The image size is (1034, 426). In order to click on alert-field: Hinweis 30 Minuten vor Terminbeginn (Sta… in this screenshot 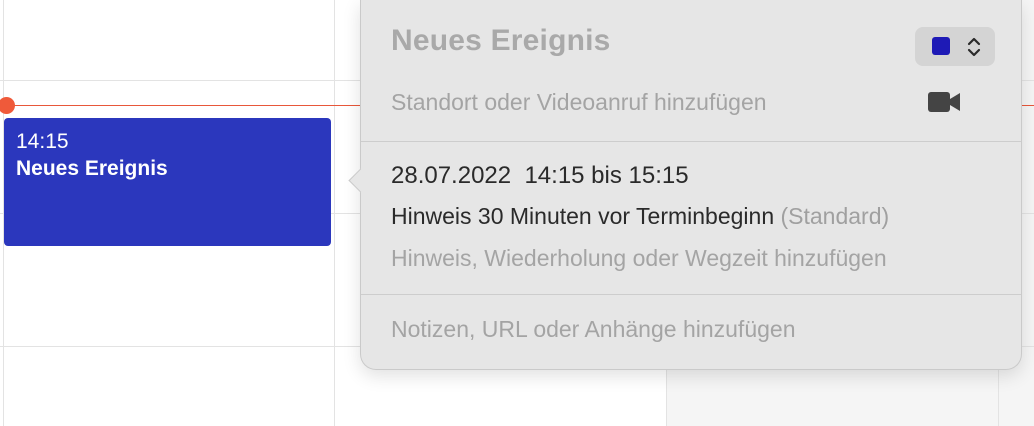, I will do `click(640, 216)`.